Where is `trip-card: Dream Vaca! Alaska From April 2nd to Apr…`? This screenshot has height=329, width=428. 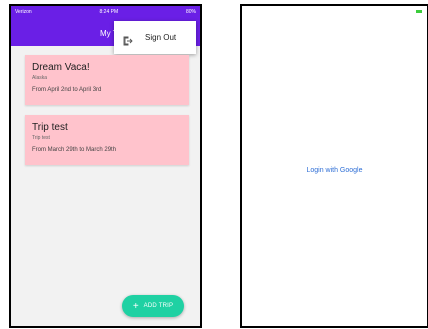
trip-card: Dream Vaca! Alaska From April 2nd to Apr… is located at coordinates (107, 80).